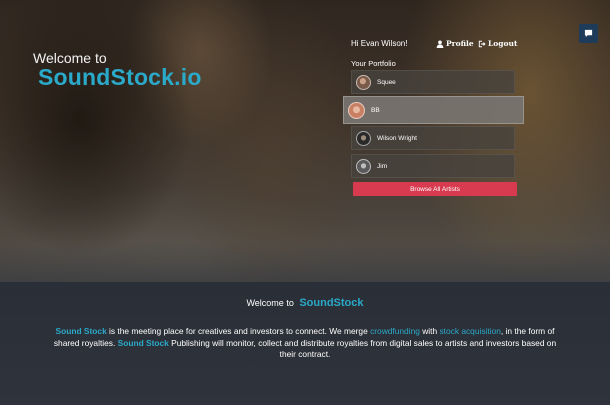  Describe the element at coordinates (397, 138) in the screenshot. I see `portfolio-item-label: Wilson Wright` at that location.